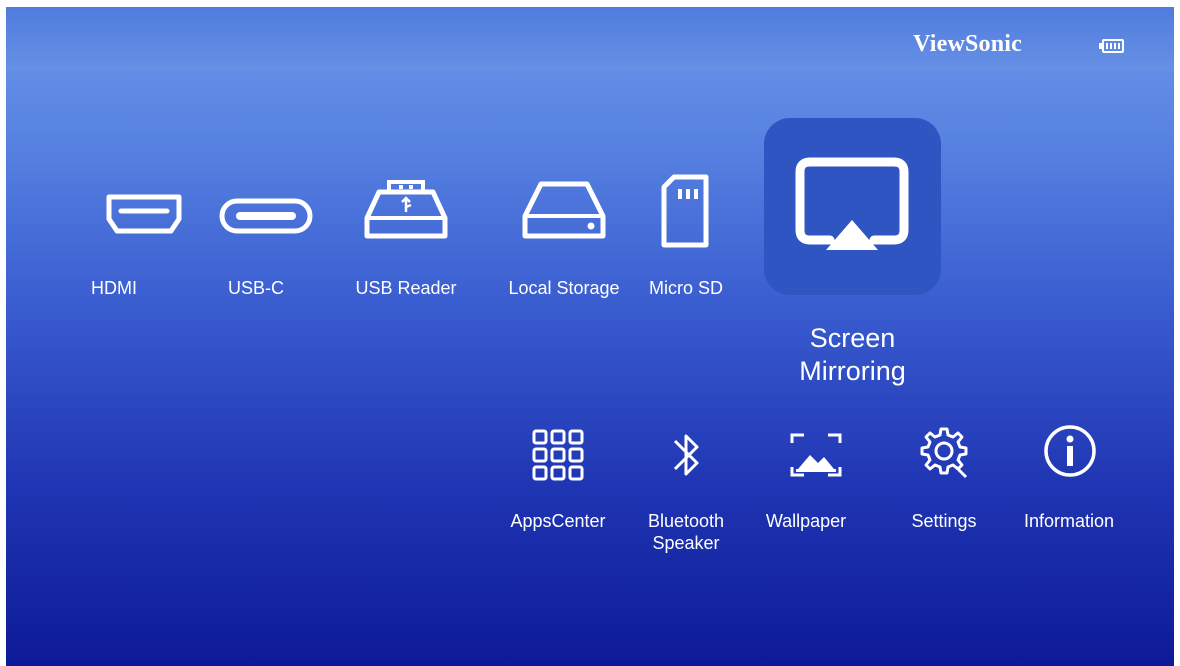  Describe the element at coordinates (1070, 451) in the screenshot. I see `info-icon` at that location.